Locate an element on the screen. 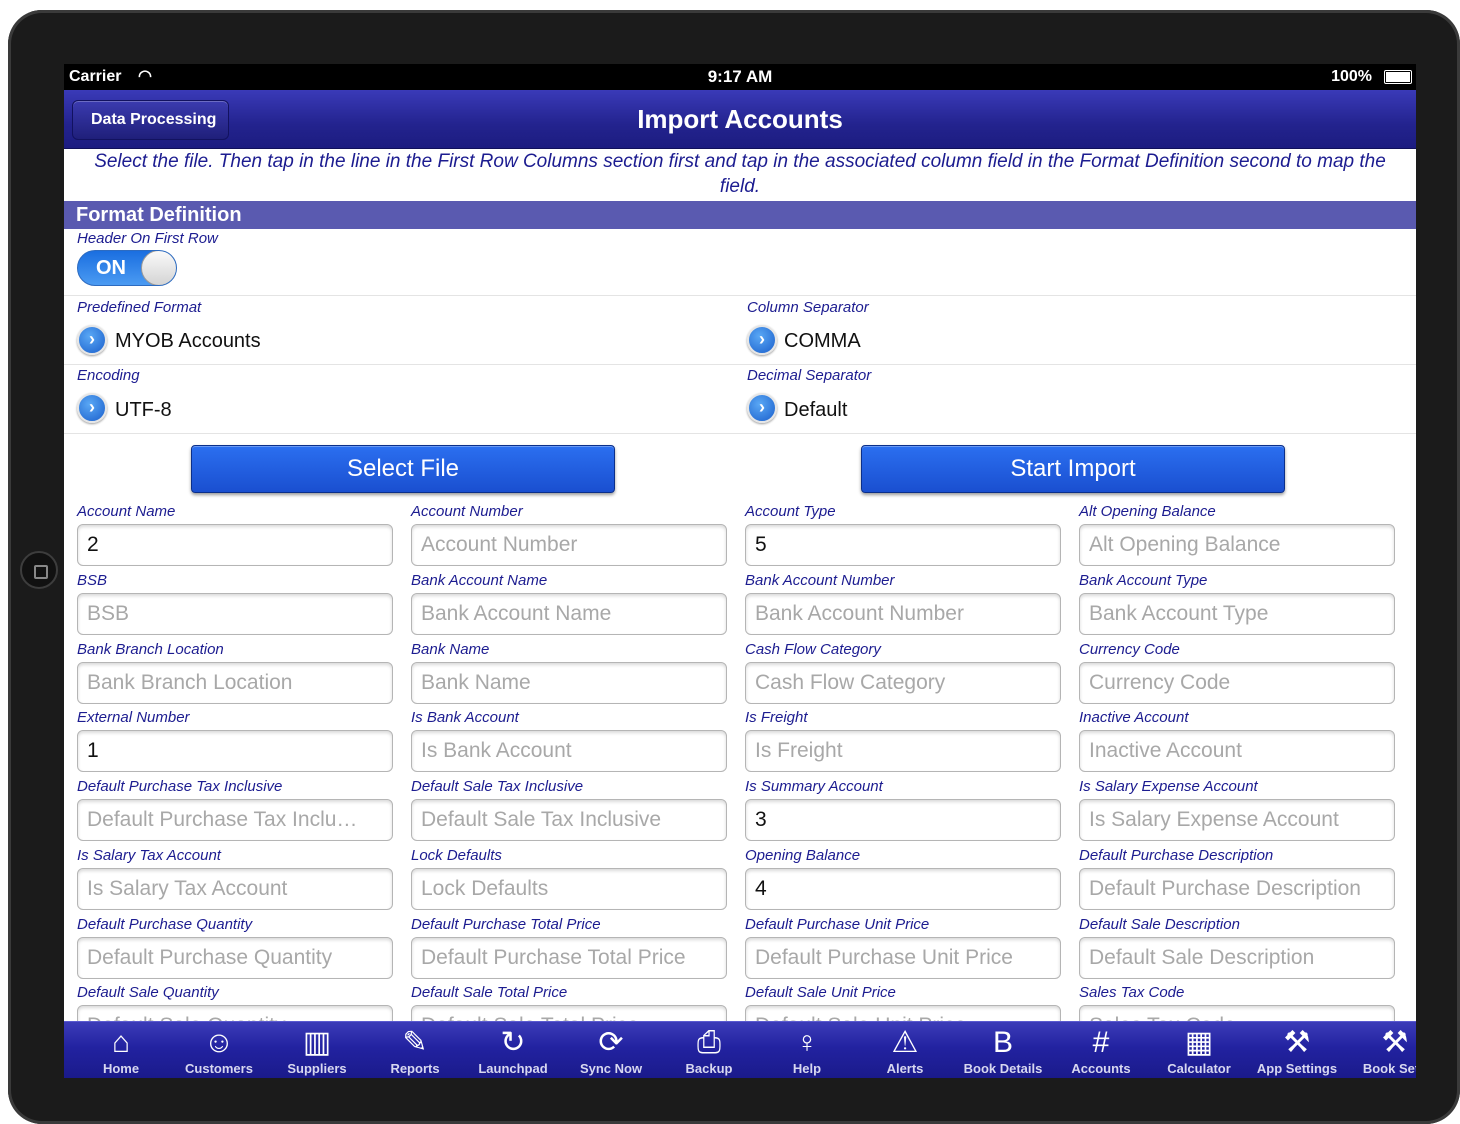 The height and width of the screenshot is (1124, 1460). tab-suppliers: ▥ Suppliers is located at coordinates (317, 1050).